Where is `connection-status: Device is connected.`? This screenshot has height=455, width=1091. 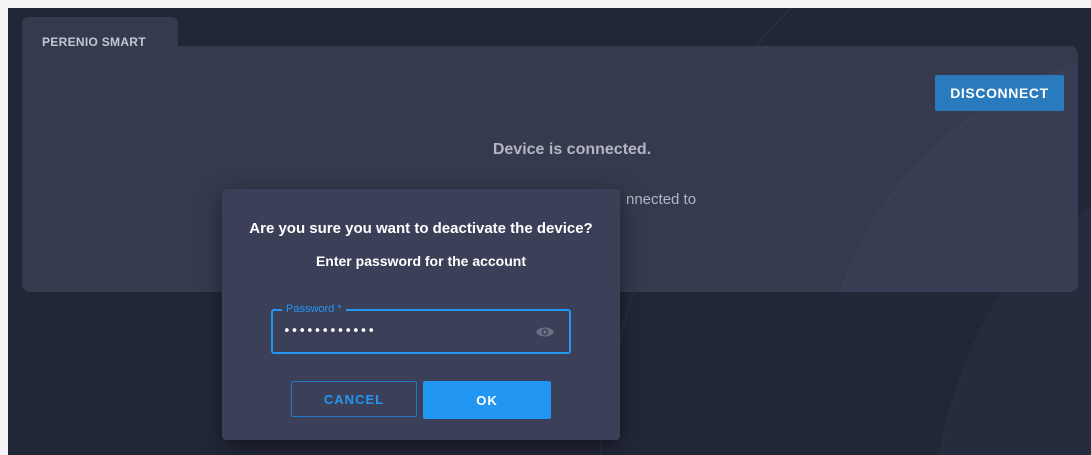 connection-status: Device is connected. is located at coordinates (572, 149).